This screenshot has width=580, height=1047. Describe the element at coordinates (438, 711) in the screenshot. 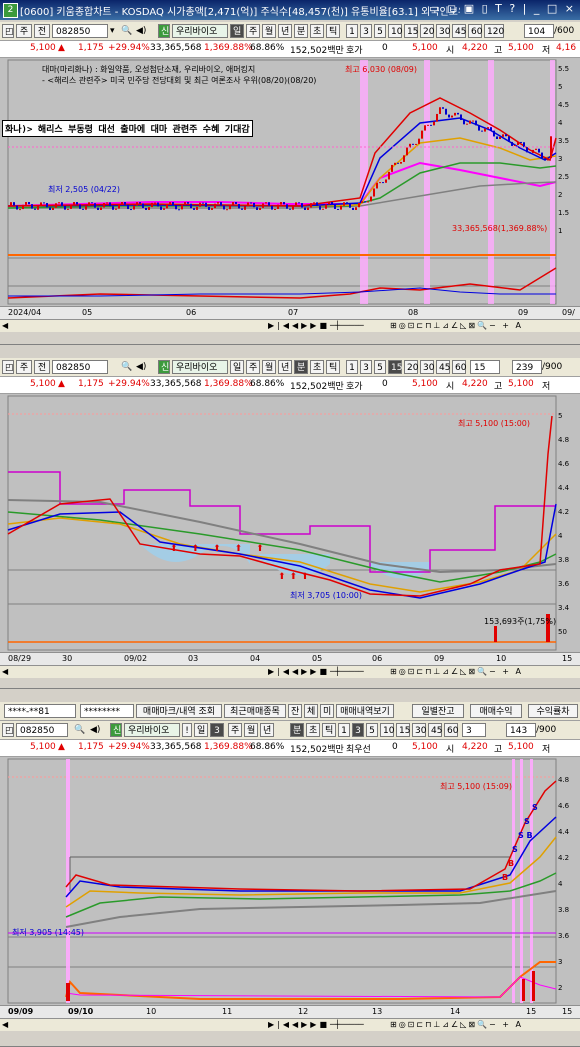

I see `daily-balance-button: 일별잔고` at that location.